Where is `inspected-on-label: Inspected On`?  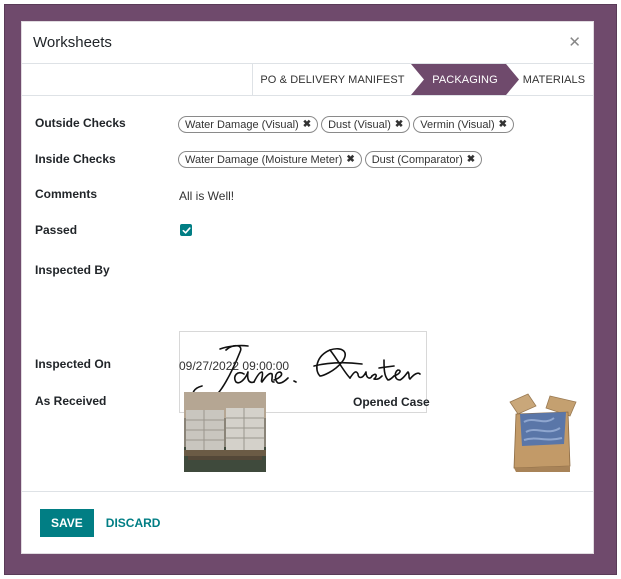
inspected-on-label: Inspected On is located at coordinates (73, 364).